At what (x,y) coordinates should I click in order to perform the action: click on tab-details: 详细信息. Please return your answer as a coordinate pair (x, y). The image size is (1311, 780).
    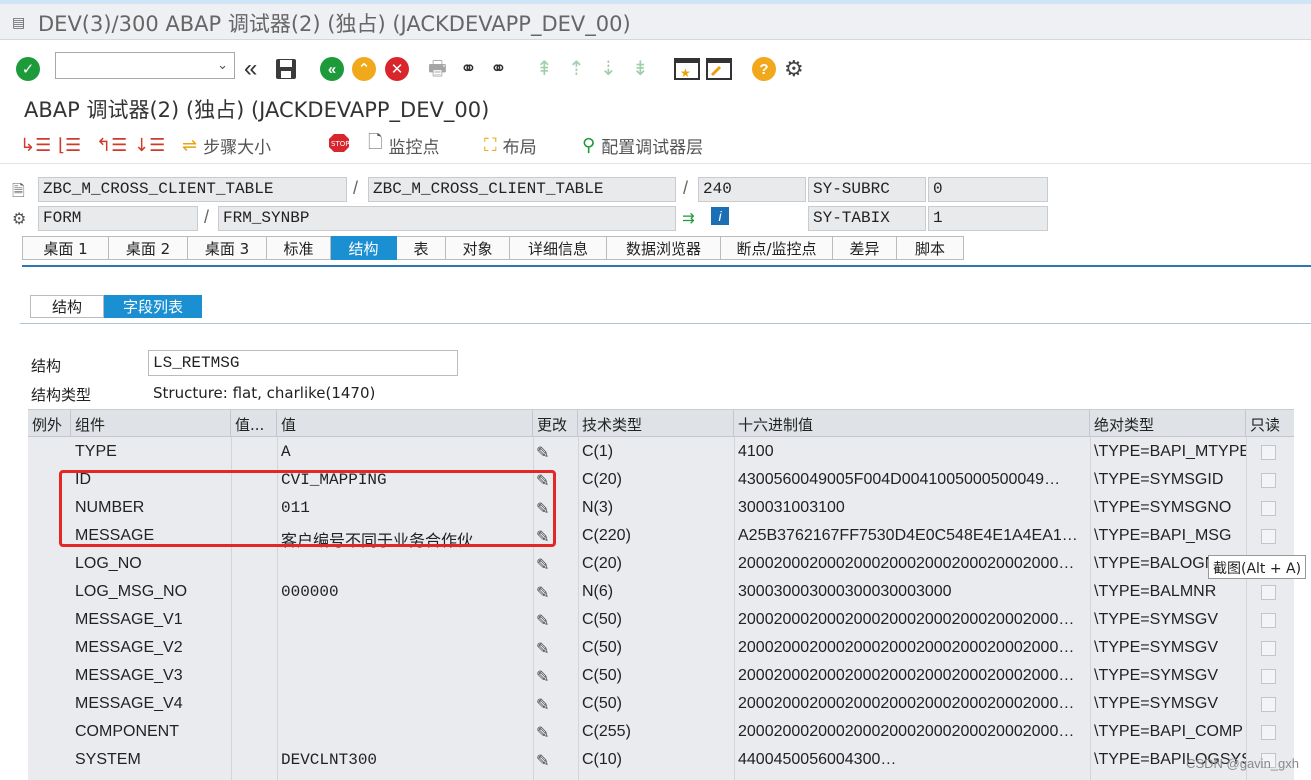
    Looking at the image, I should click on (558, 248).